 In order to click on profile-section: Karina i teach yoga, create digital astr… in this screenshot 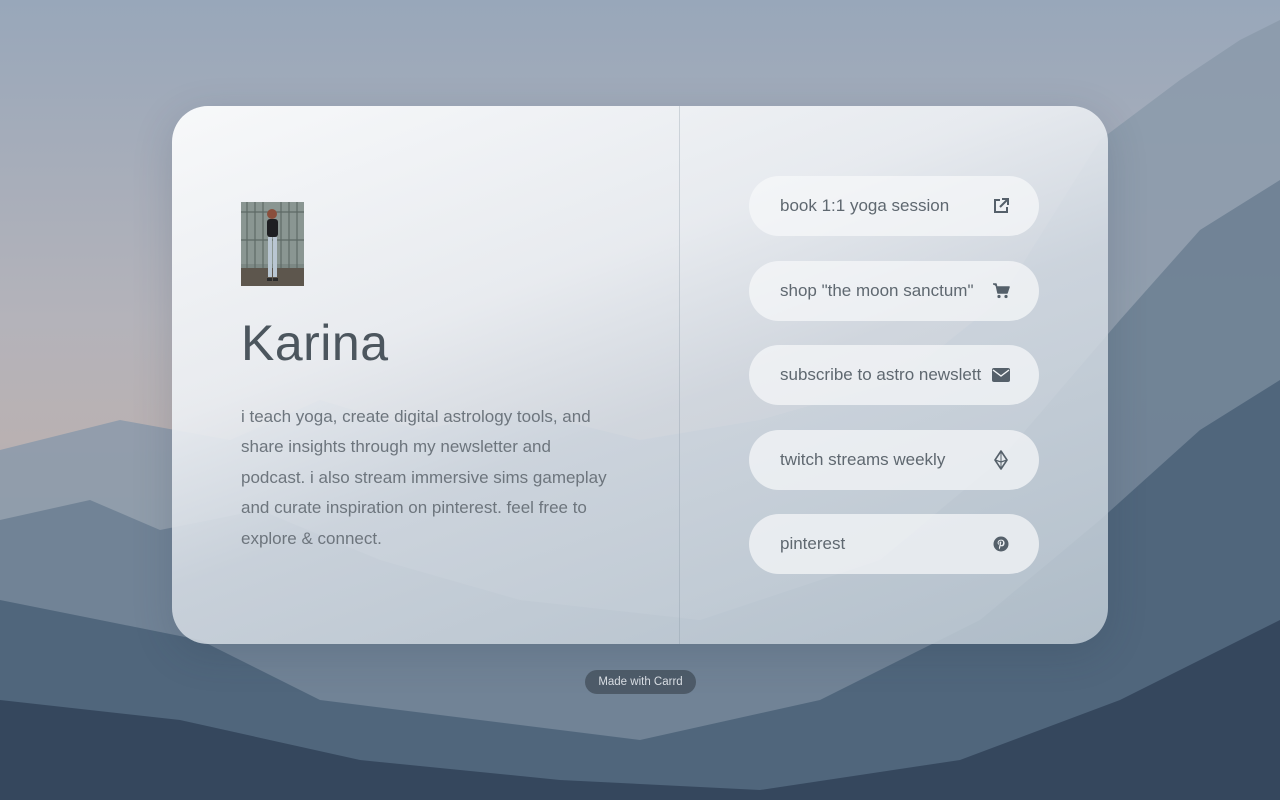, I will do `click(431, 378)`.